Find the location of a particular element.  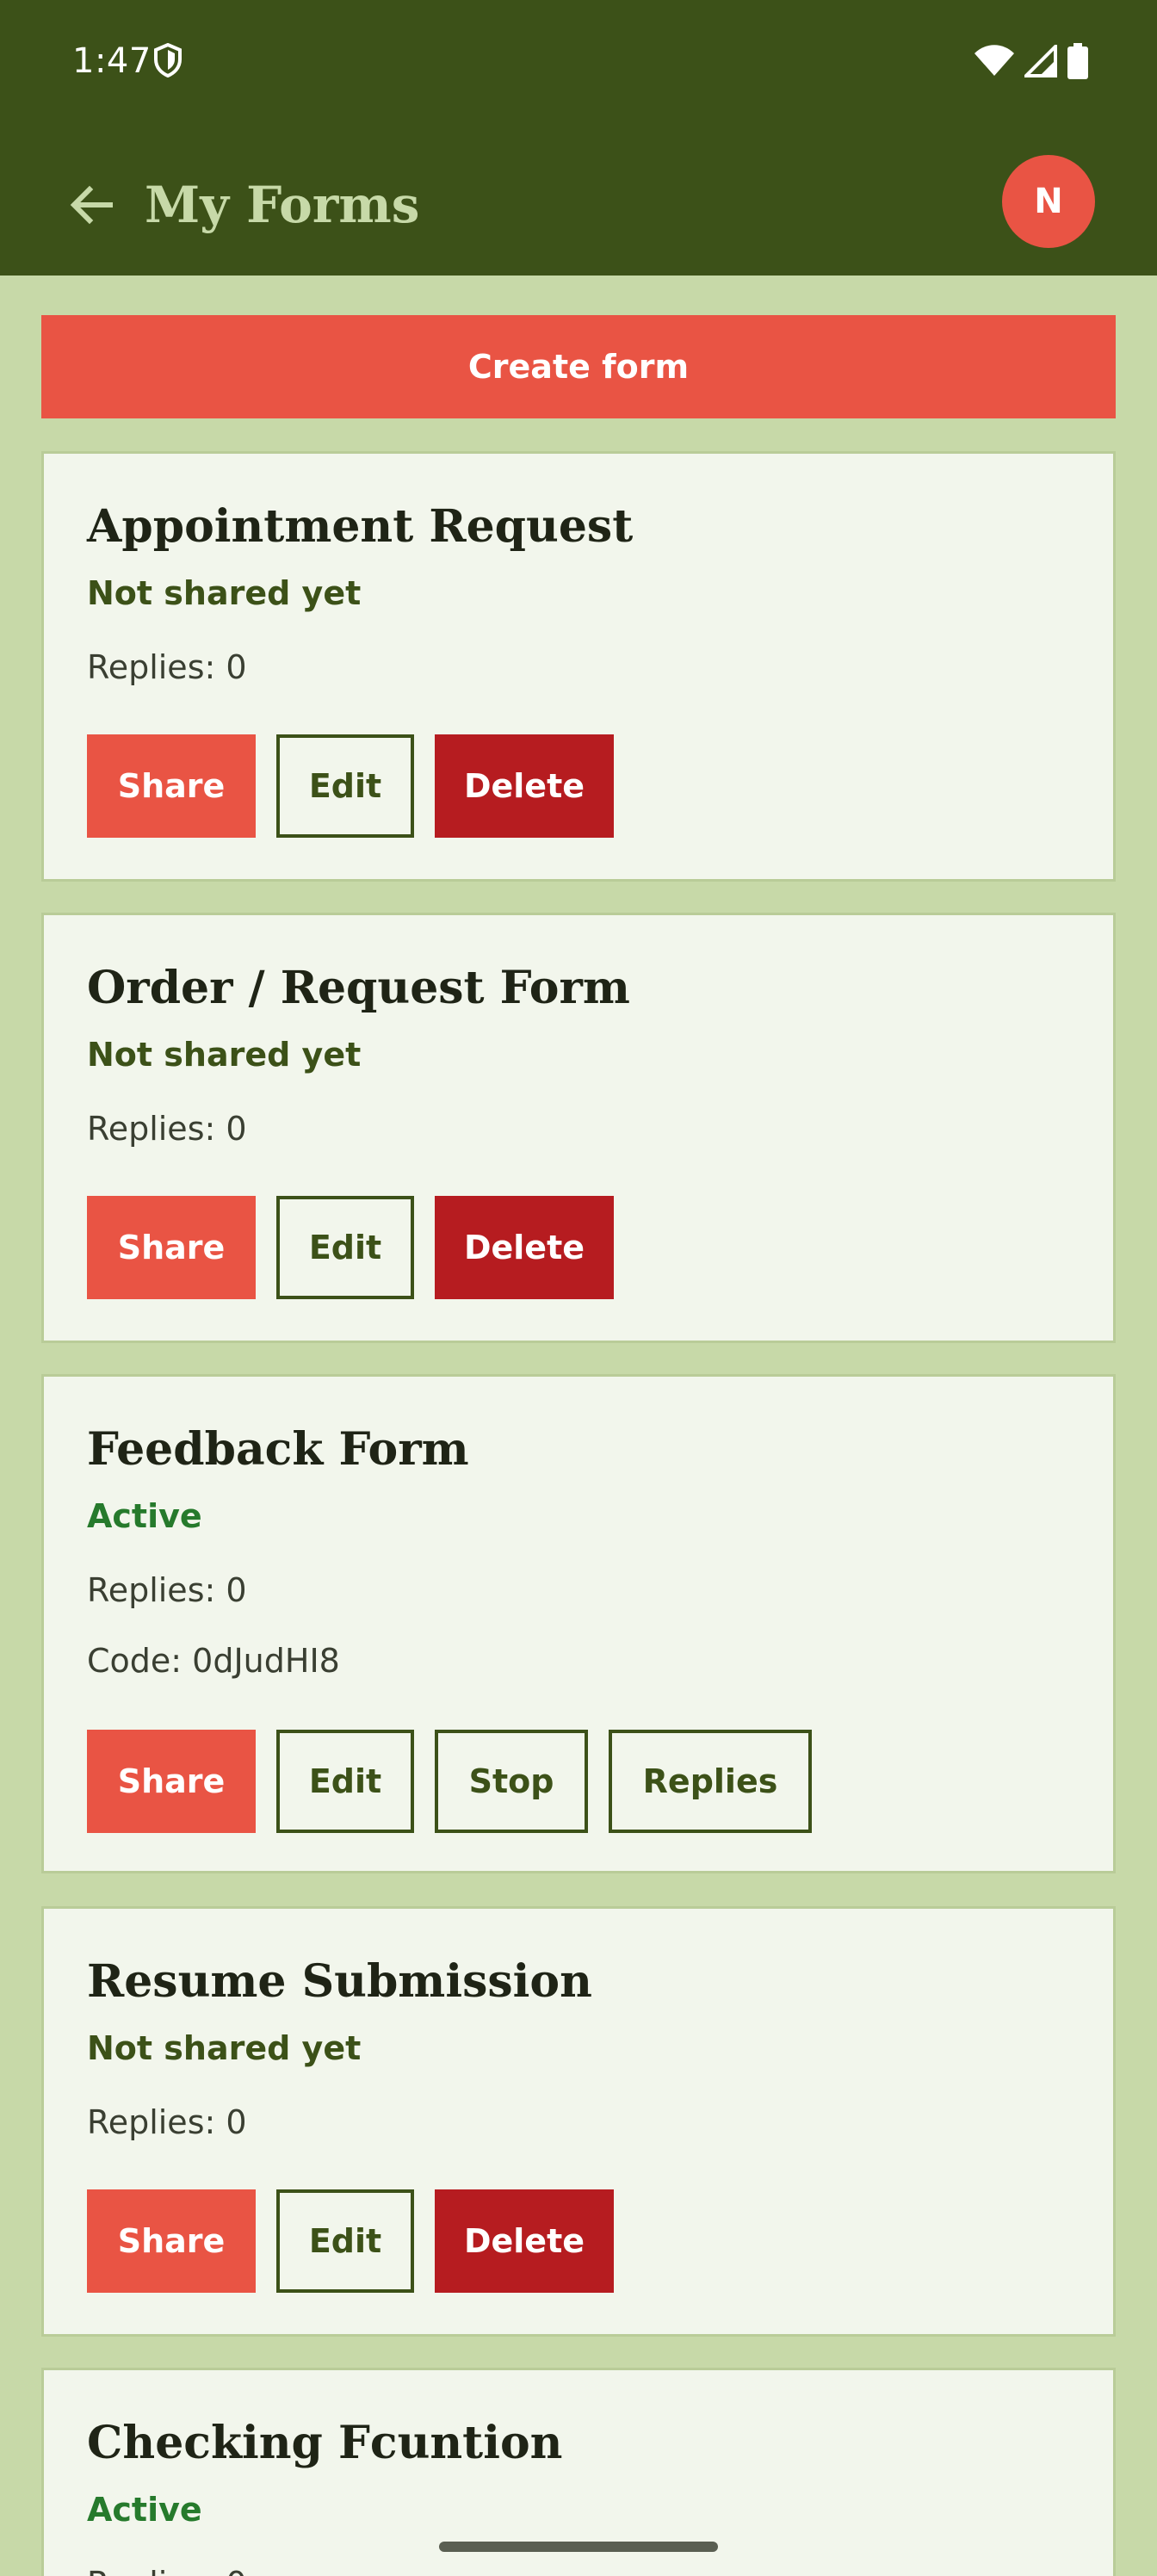

status-bar: 1:47 is located at coordinates (579, 64).